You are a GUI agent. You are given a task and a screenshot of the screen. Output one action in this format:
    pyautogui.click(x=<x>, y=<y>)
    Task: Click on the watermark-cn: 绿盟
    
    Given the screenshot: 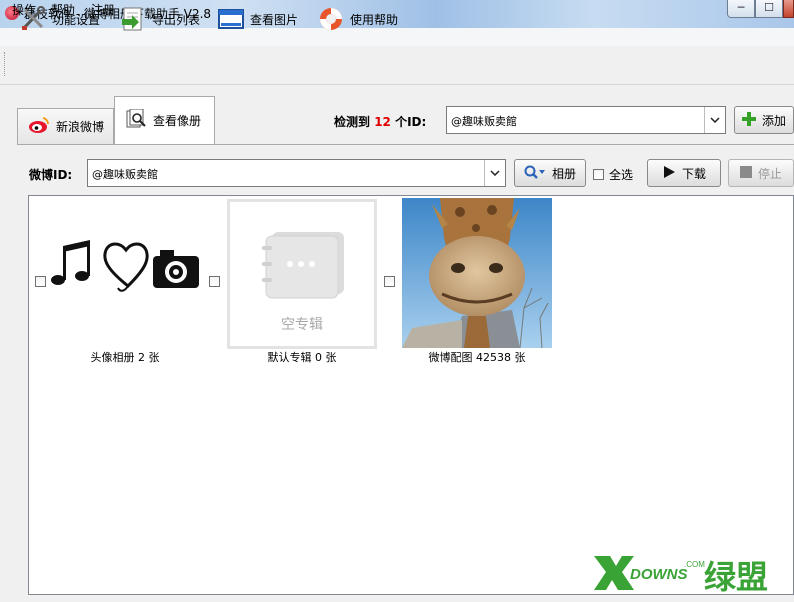 What is the action you would take?
    pyautogui.click(x=736, y=577)
    